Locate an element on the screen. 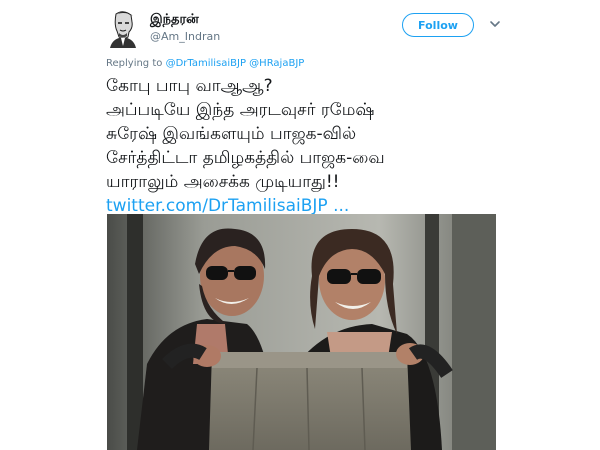  avatar-portrait-icon is located at coordinates (123, 29).